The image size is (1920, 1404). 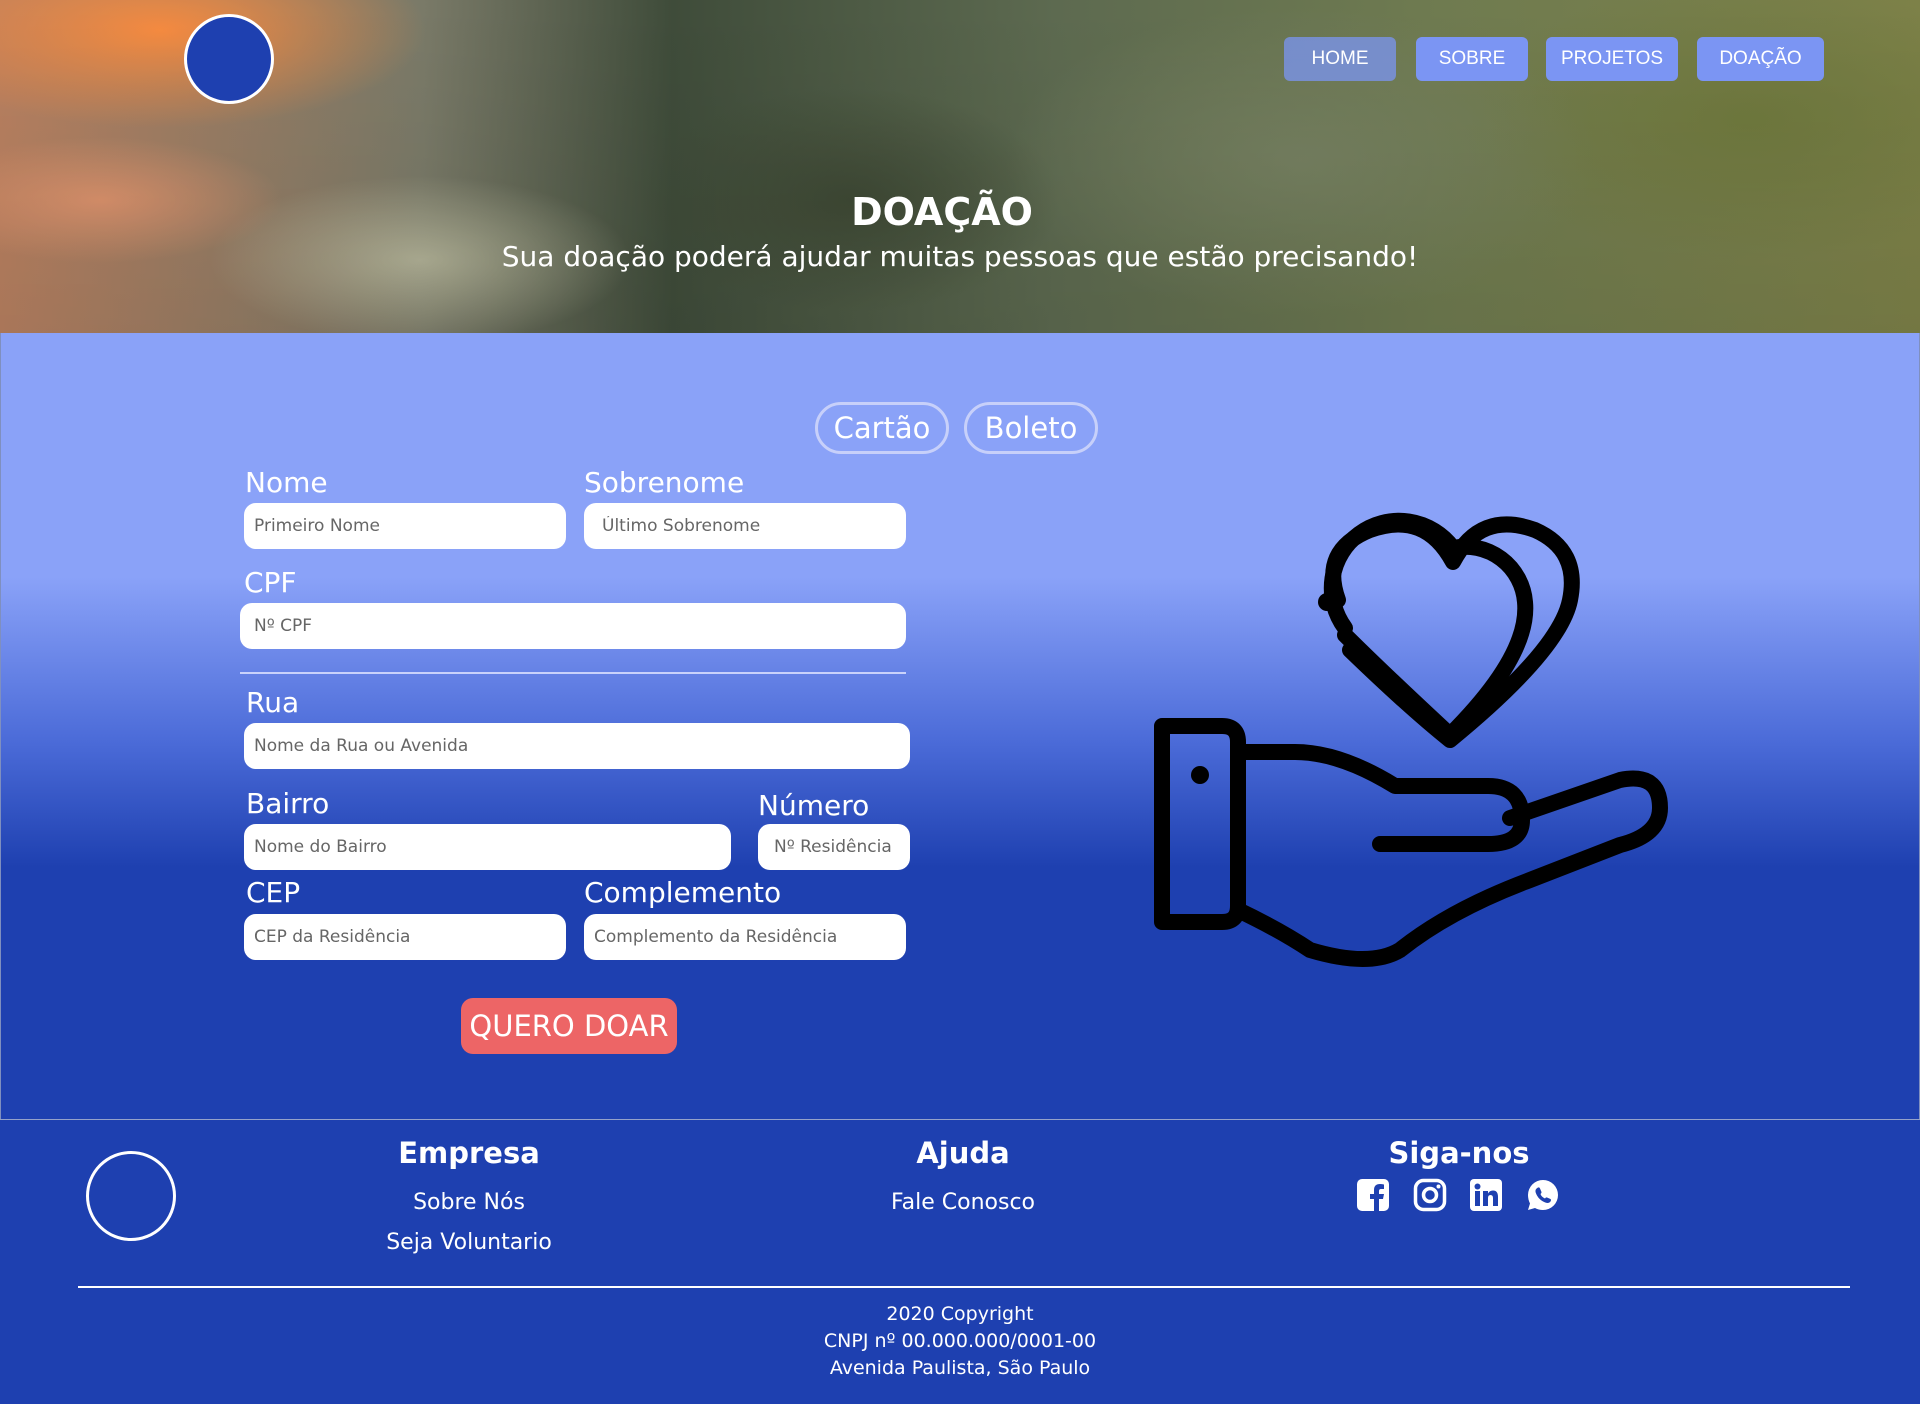 I want to click on cpf-input, so click(x=573, y=626).